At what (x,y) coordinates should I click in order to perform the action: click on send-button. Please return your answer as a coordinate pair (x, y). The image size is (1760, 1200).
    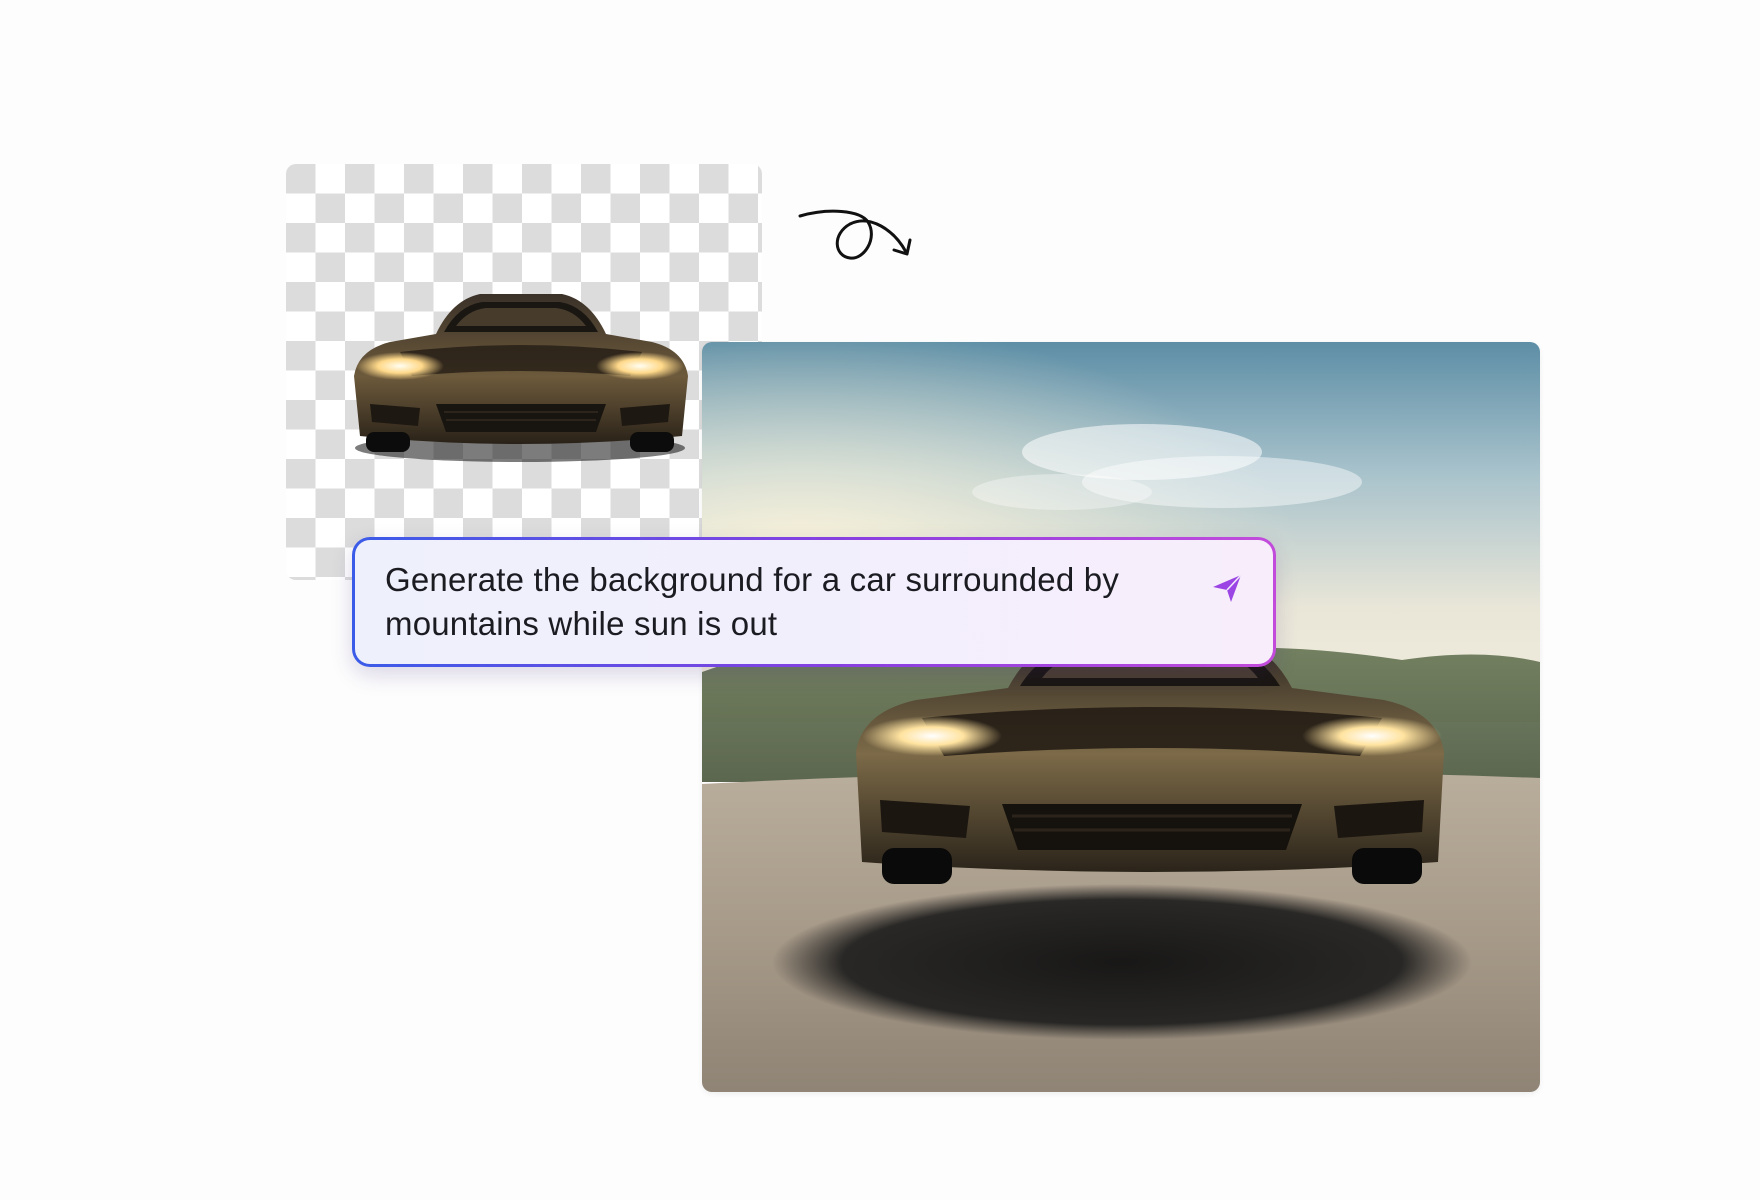
    Looking at the image, I should click on (1227, 588).